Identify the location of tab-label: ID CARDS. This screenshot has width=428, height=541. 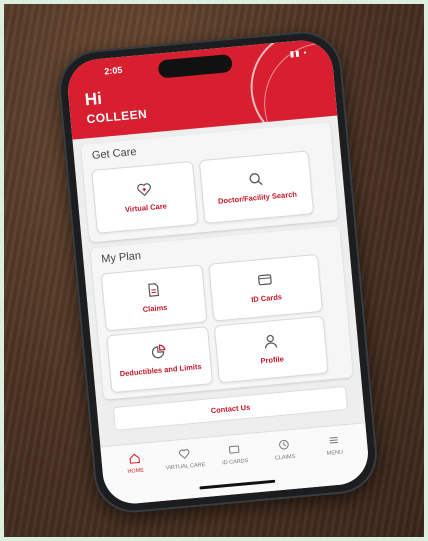
(235, 462).